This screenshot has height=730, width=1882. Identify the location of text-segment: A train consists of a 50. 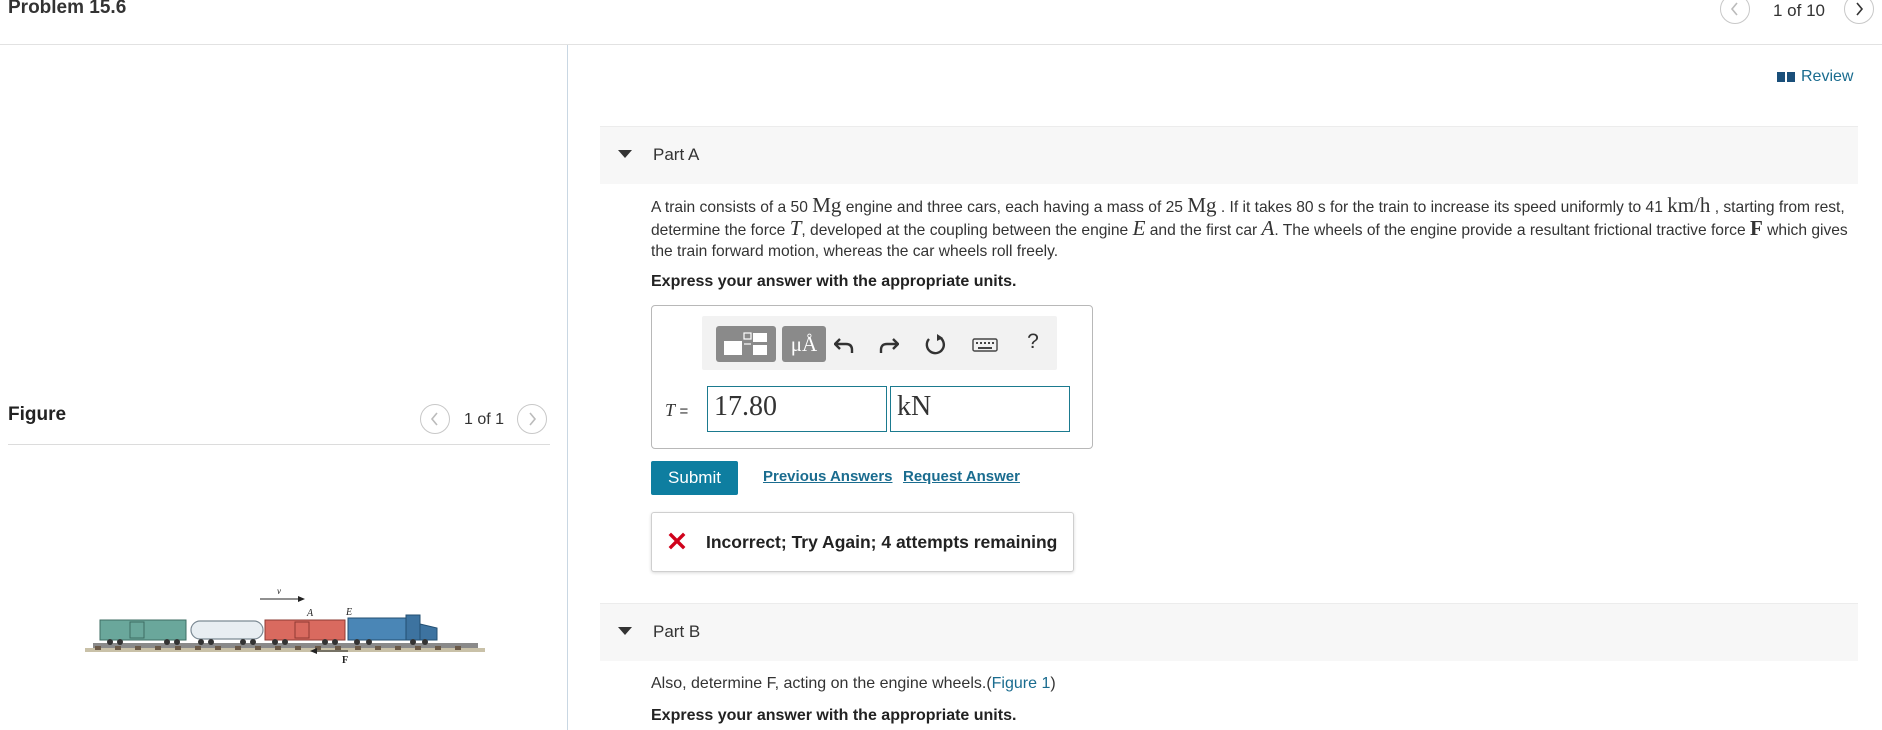
(732, 207).